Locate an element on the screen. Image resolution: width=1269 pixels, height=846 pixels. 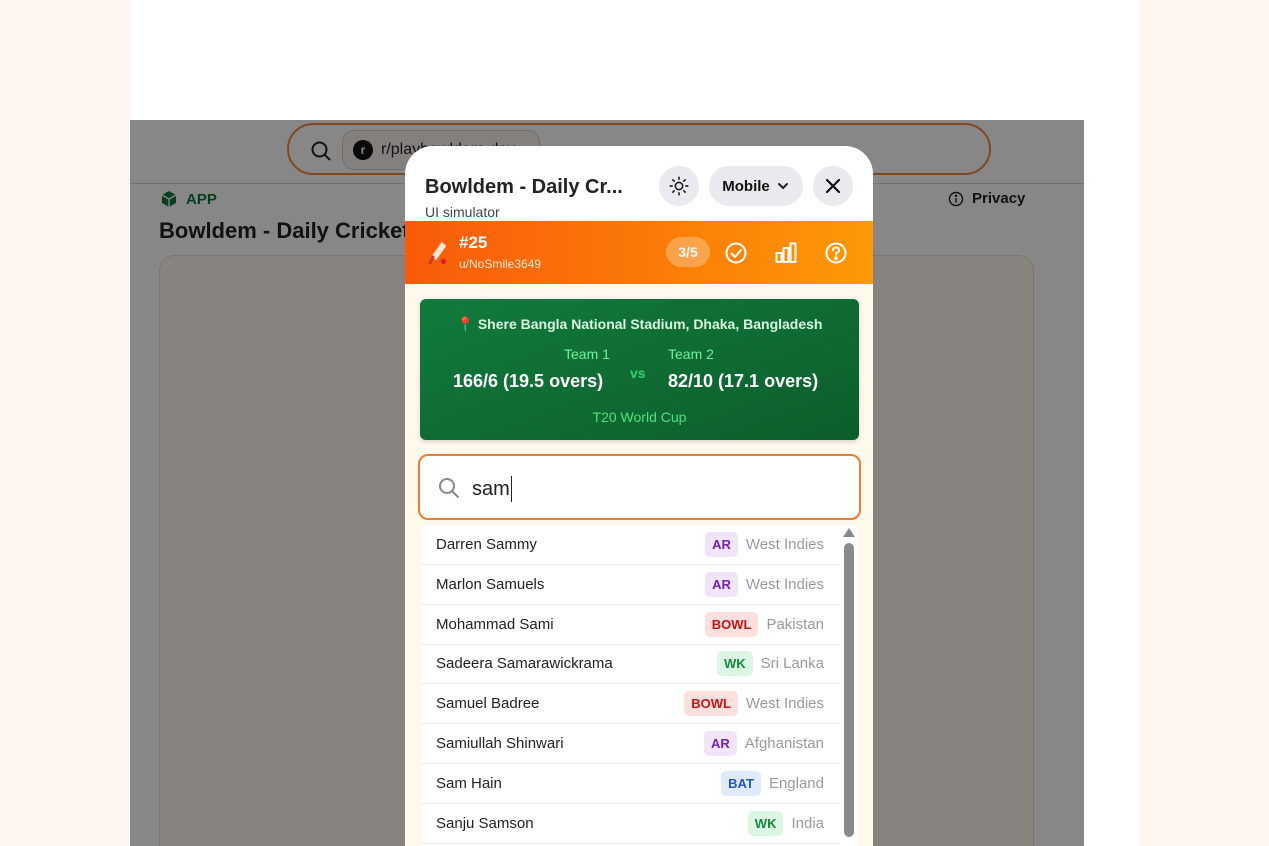
player-name: Sam Hain is located at coordinates (469, 783).